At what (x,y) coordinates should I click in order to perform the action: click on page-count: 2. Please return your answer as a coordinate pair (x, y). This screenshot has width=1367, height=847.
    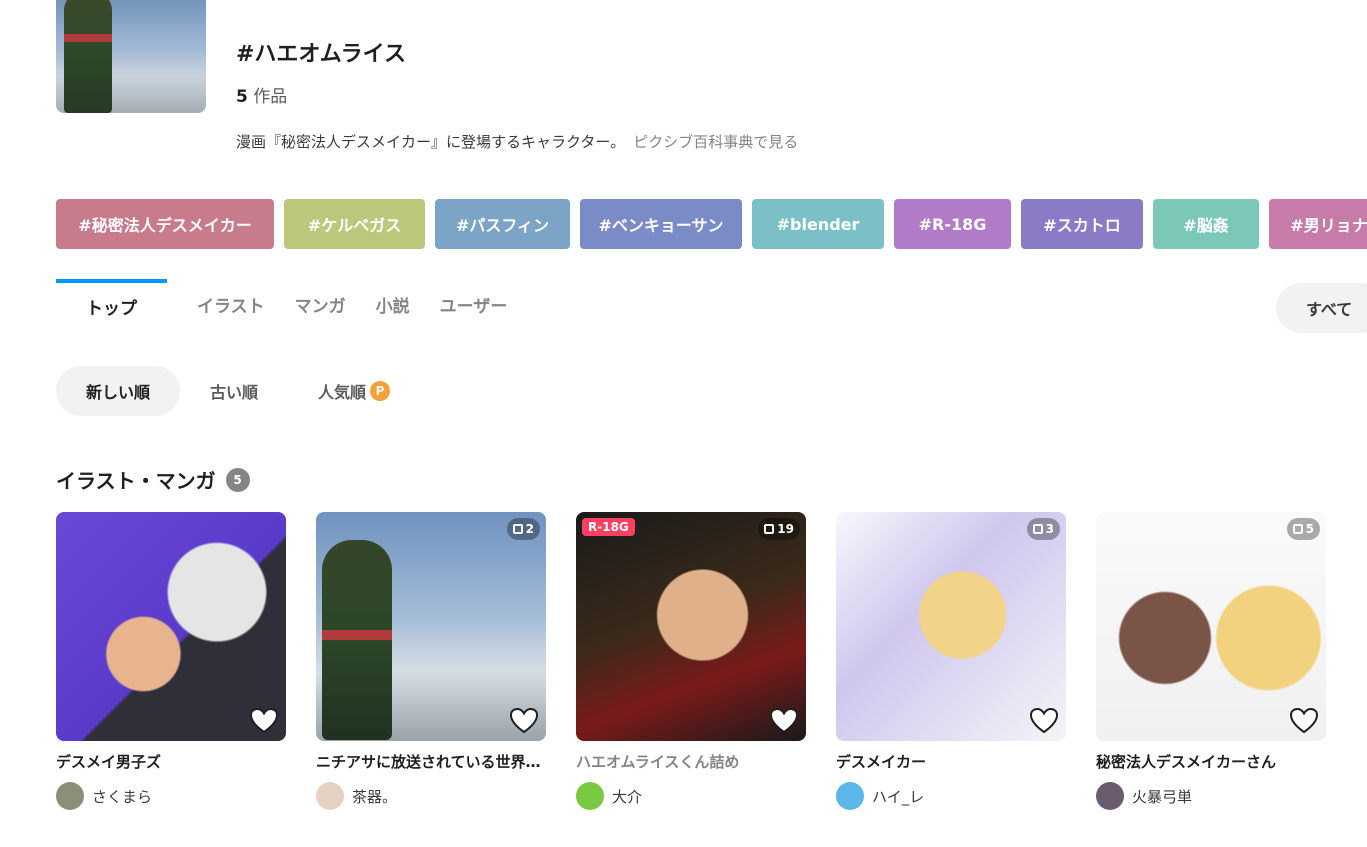
    Looking at the image, I should click on (529, 529).